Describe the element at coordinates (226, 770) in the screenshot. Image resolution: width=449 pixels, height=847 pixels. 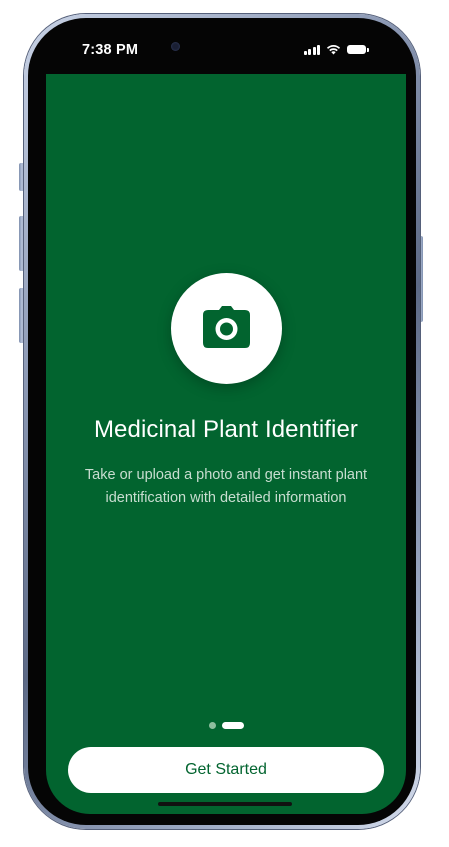
I see `get-started-button: Get Started` at that location.